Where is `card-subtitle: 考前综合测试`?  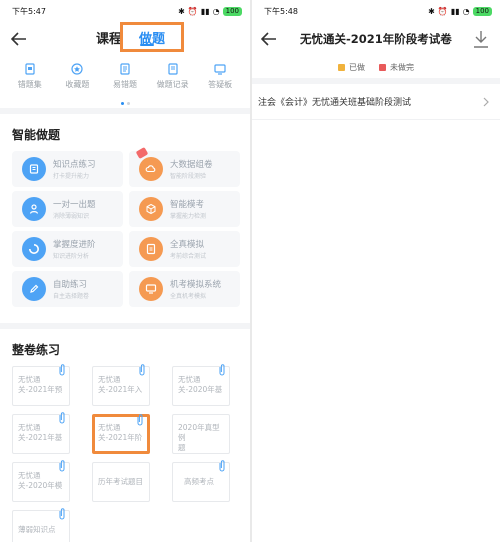
card-subtitle: 考前综合测试 is located at coordinates (188, 256).